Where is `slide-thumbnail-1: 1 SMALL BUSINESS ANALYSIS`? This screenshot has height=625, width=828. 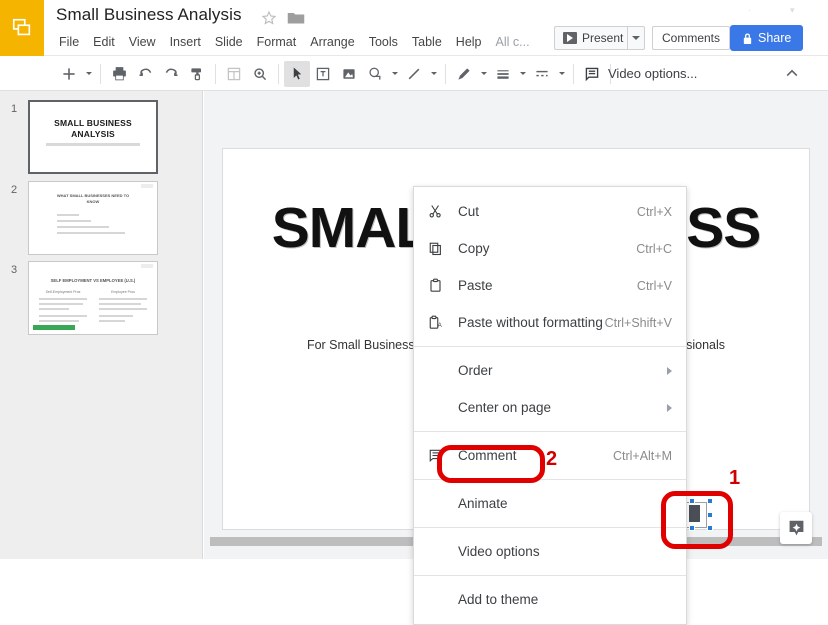 slide-thumbnail-1: 1 SMALL BUSINESS ANALYSIS is located at coordinates (101, 137).